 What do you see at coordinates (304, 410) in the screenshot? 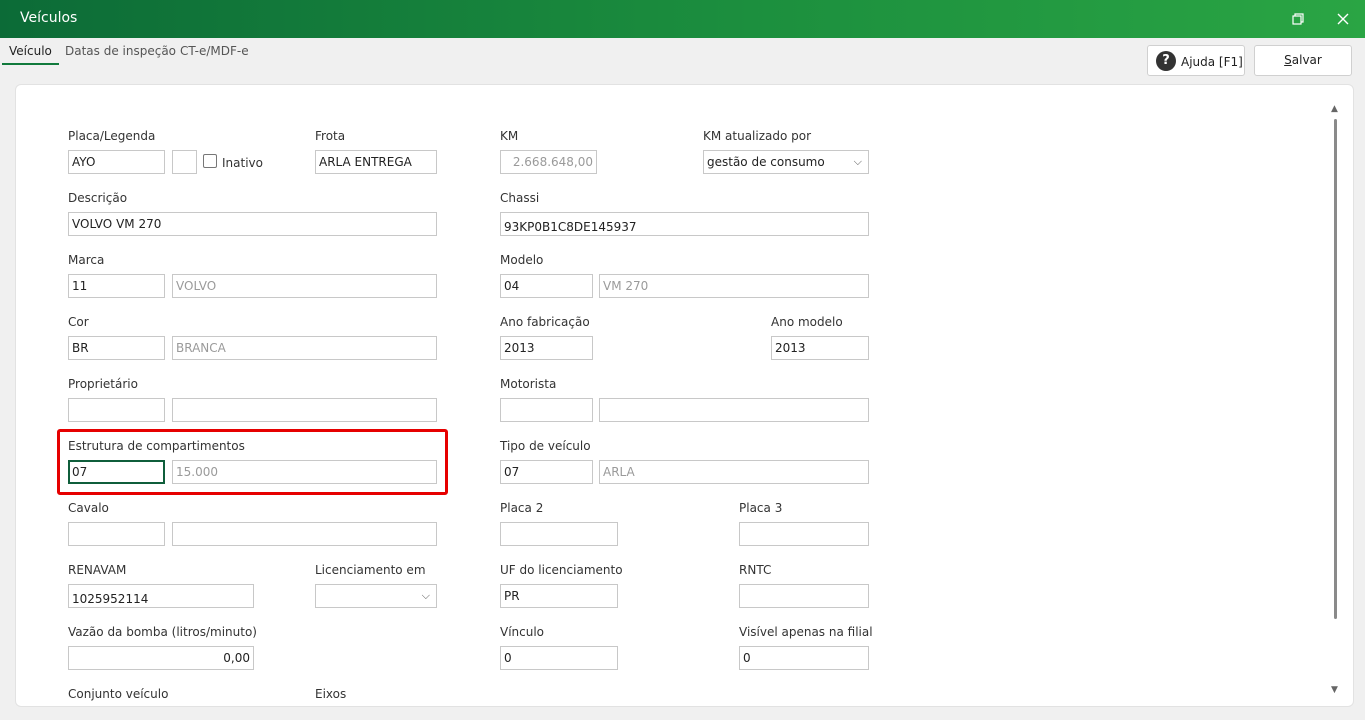
I see `proprietario-name-input` at bounding box center [304, 410].